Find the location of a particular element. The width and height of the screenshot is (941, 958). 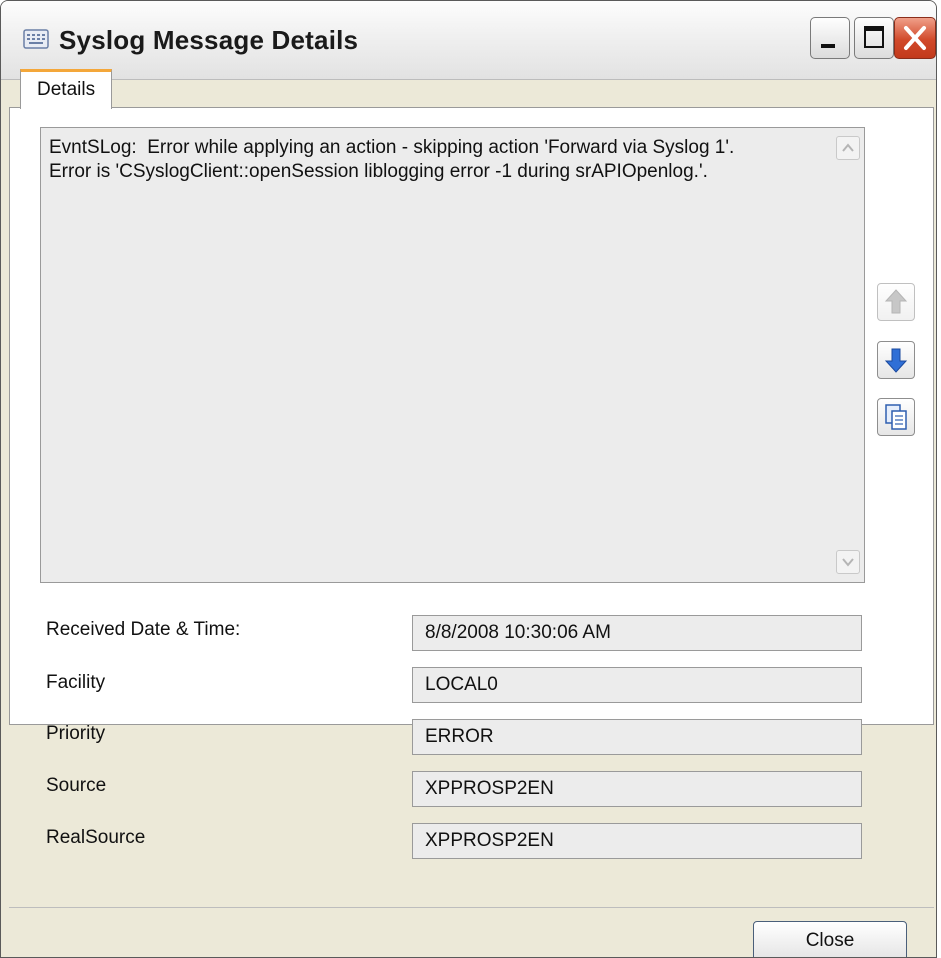

facility-field: LOCAL0 is located at coordinates (637, 685).